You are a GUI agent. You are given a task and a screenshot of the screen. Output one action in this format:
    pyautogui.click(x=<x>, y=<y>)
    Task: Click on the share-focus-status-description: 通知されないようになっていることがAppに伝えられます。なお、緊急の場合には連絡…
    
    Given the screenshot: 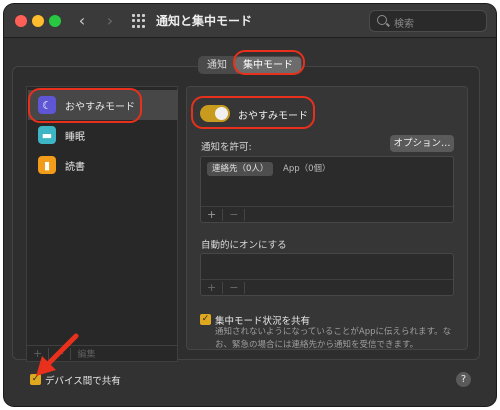 What is the action you would take?
    pyautogui.click(x=333, y=338)
    